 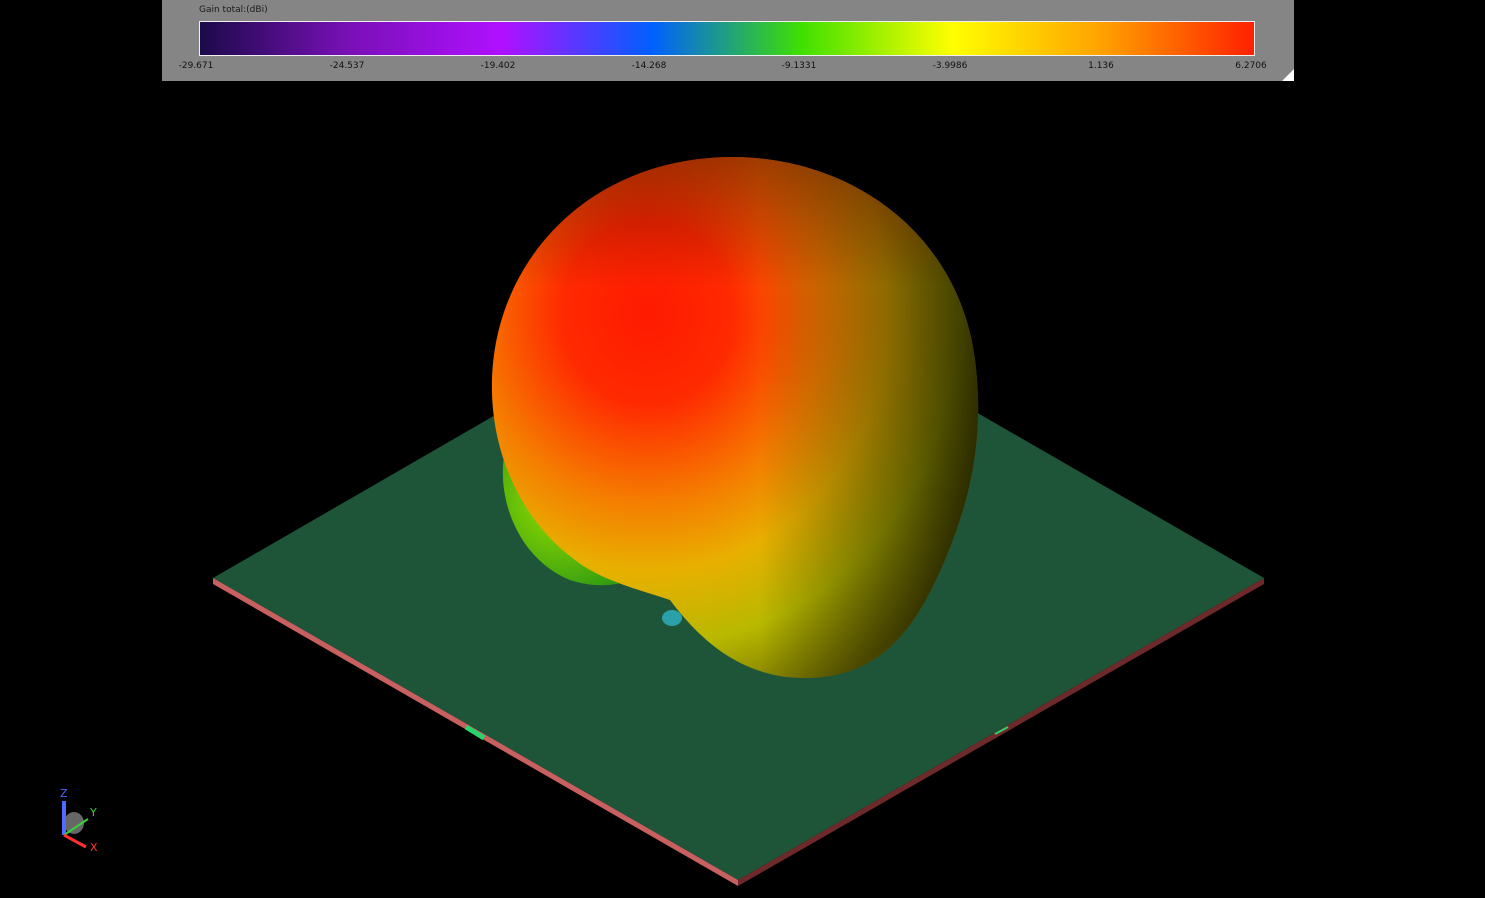 I want to click on feed-point, so click(x=672, y=618).